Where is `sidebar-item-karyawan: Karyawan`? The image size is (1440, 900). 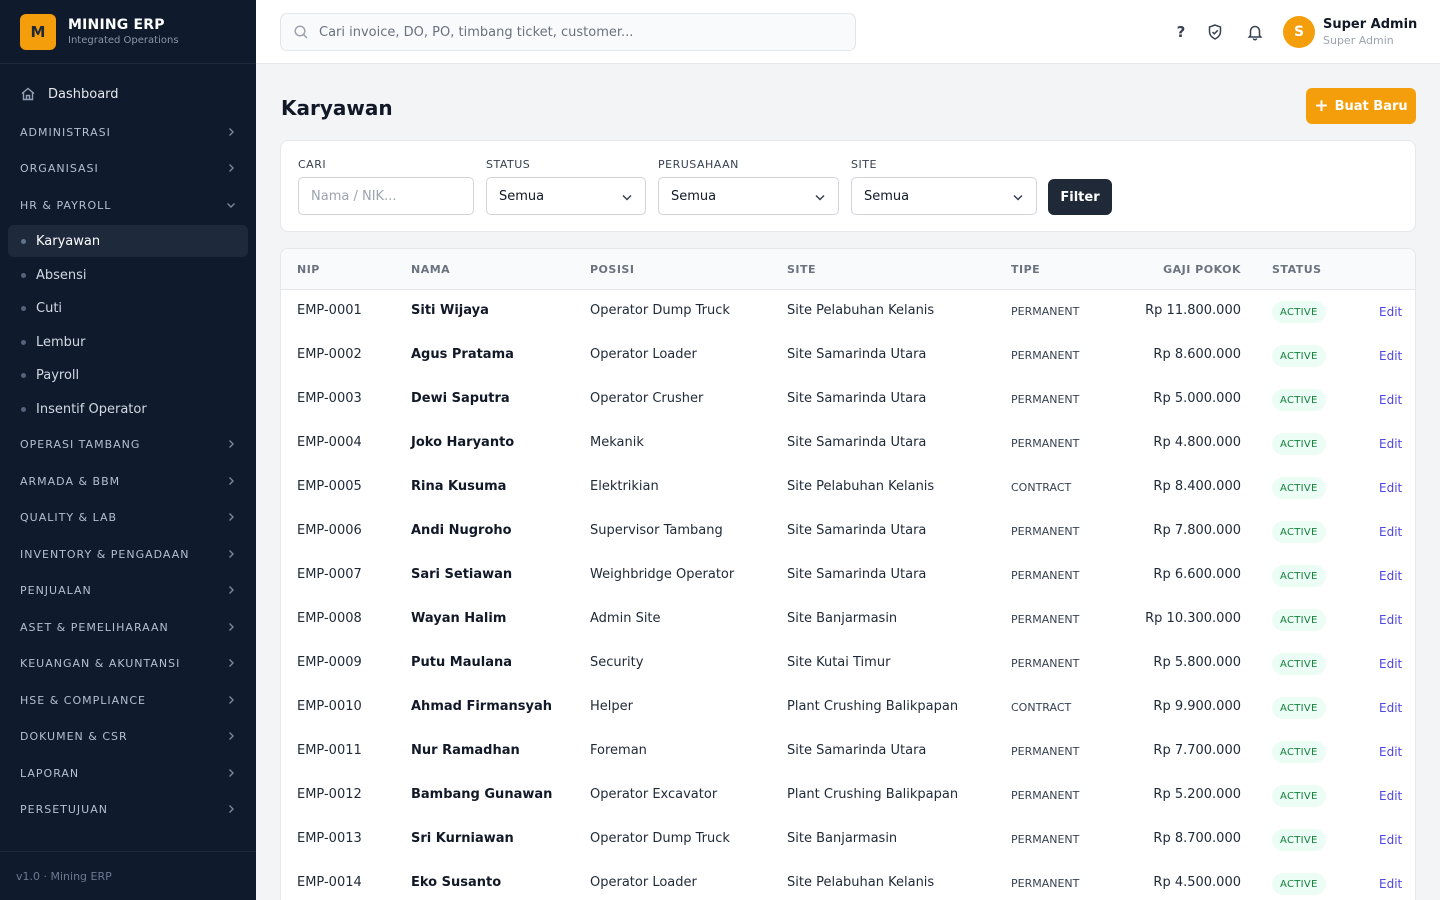
sidebar-item-karyawan: Karyawan is located at coordinates (128, 241).